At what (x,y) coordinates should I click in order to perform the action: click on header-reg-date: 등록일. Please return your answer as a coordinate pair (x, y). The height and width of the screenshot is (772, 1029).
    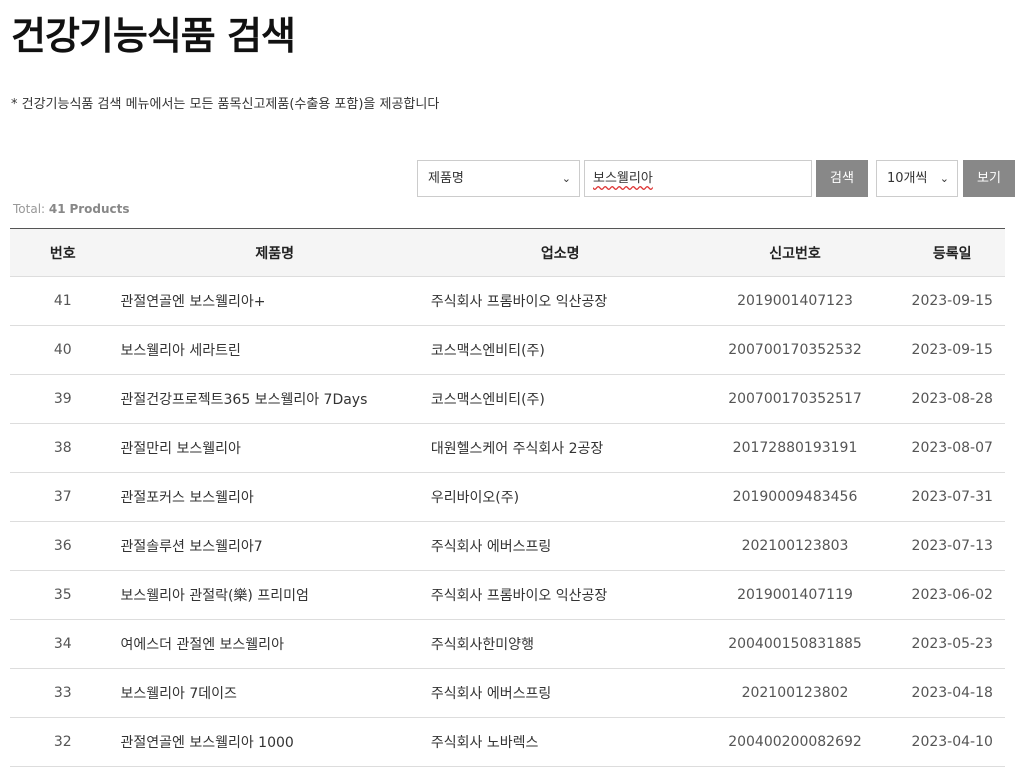
    Looking at the image, I should click on (952, 252).